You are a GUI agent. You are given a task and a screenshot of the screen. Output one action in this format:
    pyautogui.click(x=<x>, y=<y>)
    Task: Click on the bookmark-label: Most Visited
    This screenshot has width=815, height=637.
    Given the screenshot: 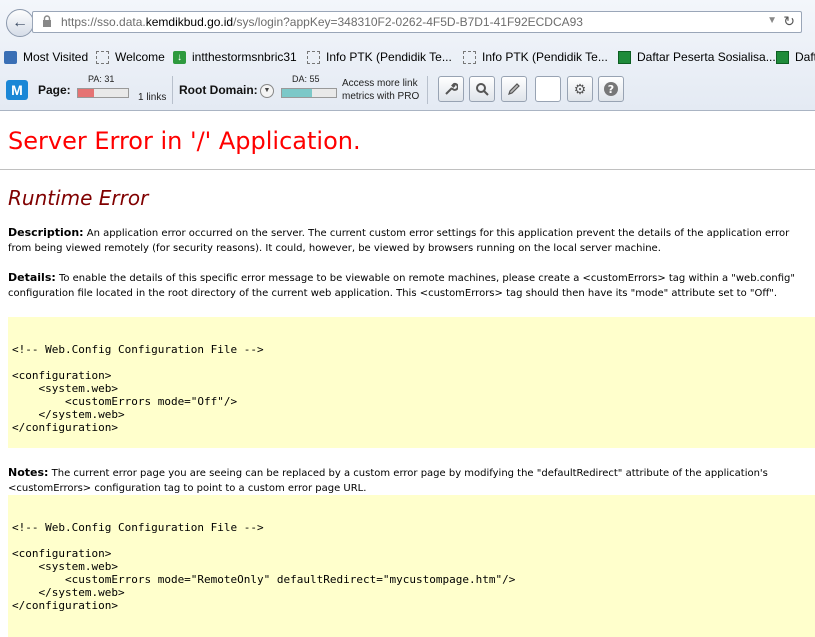 What is the action you would take?
    pyautogui.click(x=56, y=57)
    